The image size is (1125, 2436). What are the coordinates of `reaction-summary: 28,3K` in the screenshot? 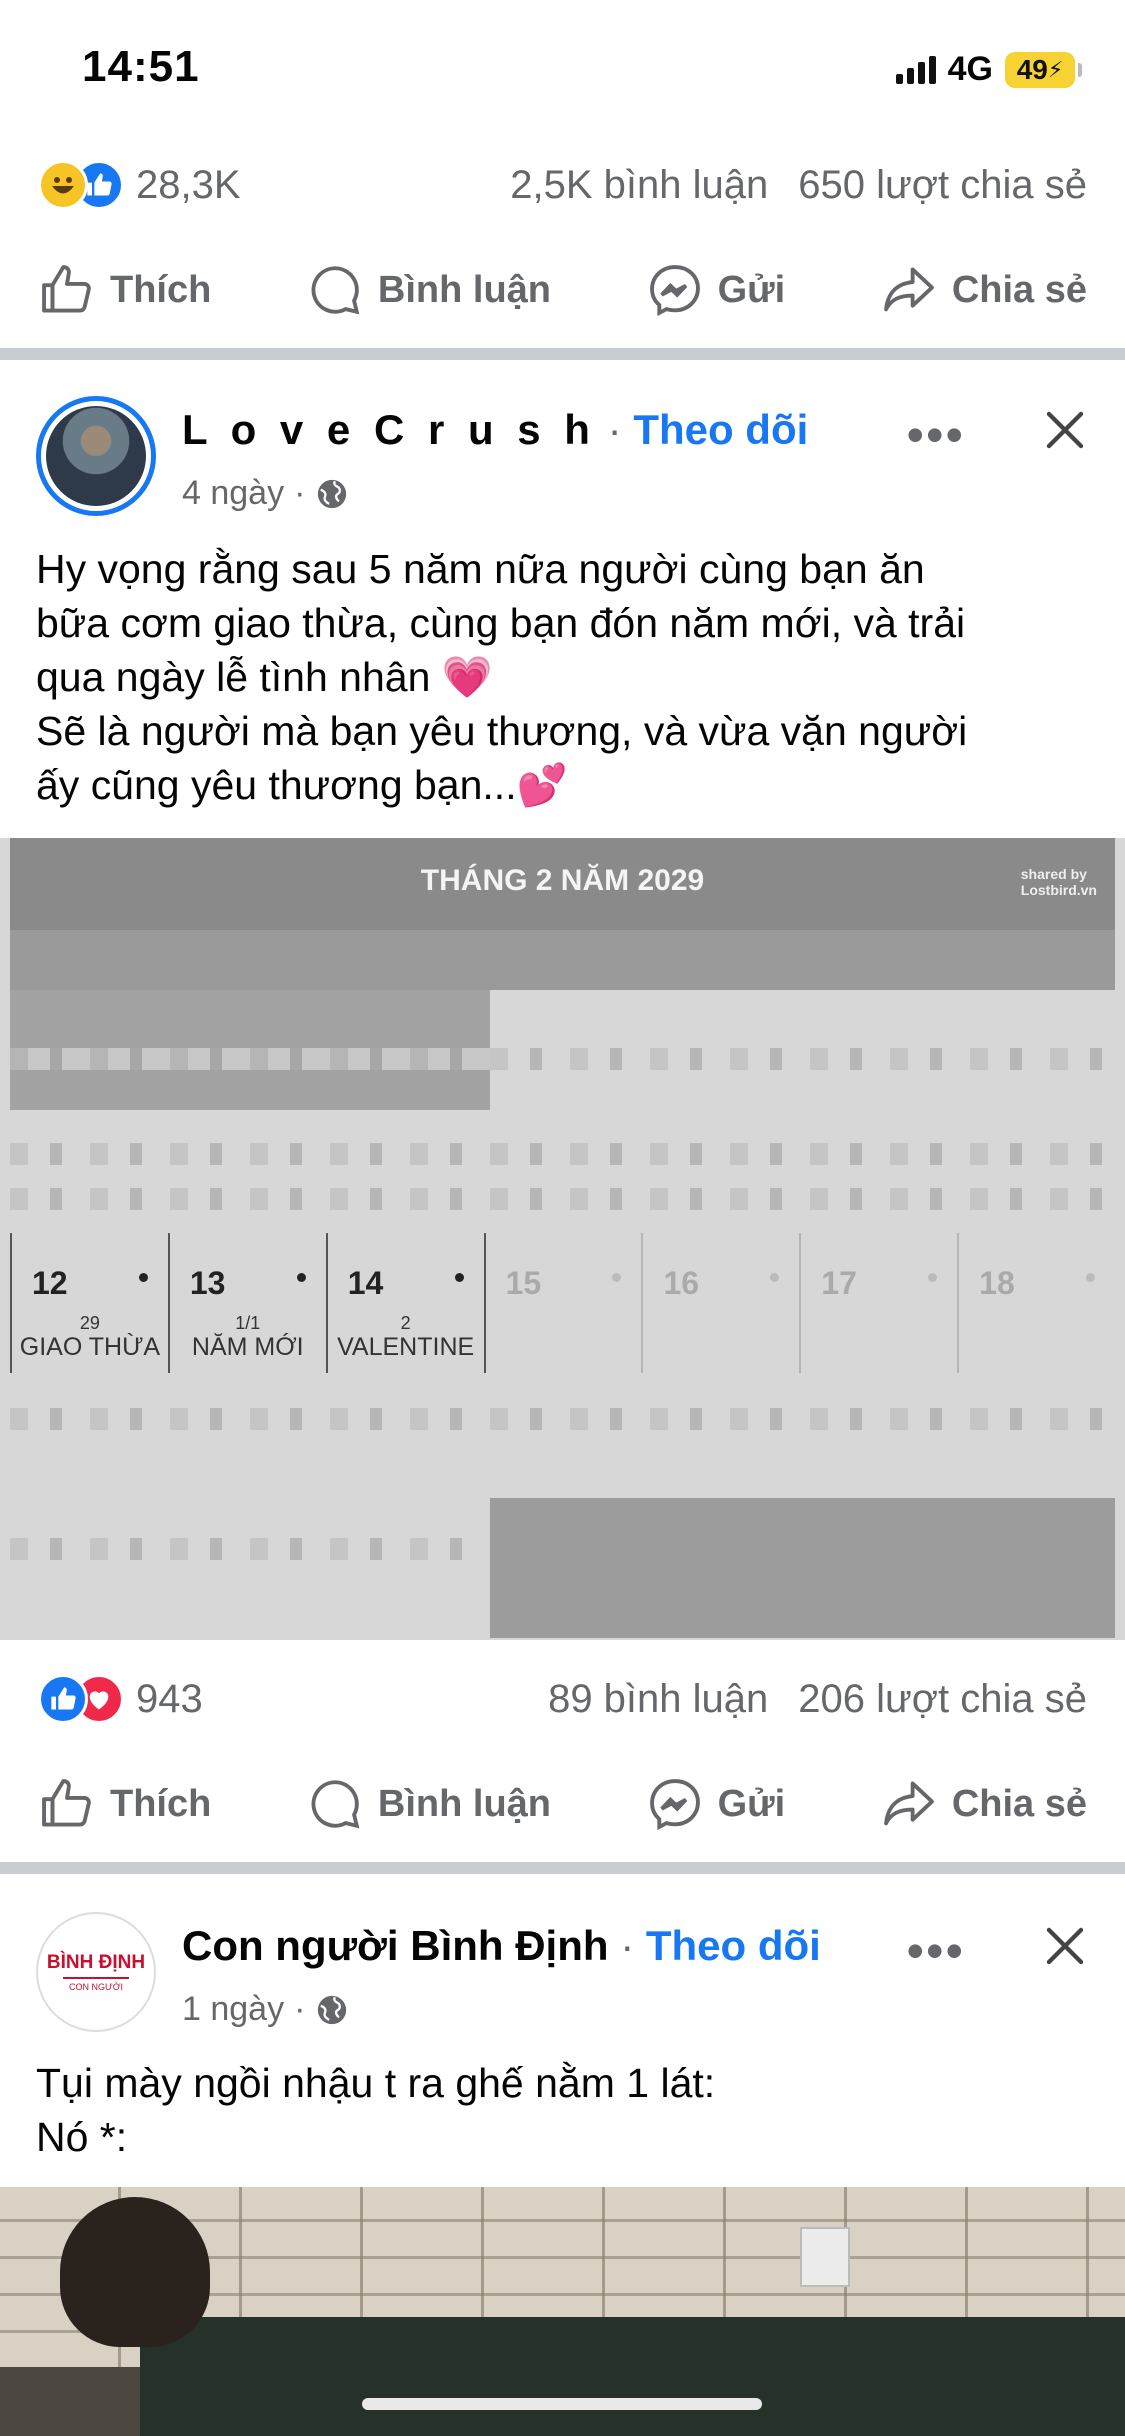 It's located at (139, 185).